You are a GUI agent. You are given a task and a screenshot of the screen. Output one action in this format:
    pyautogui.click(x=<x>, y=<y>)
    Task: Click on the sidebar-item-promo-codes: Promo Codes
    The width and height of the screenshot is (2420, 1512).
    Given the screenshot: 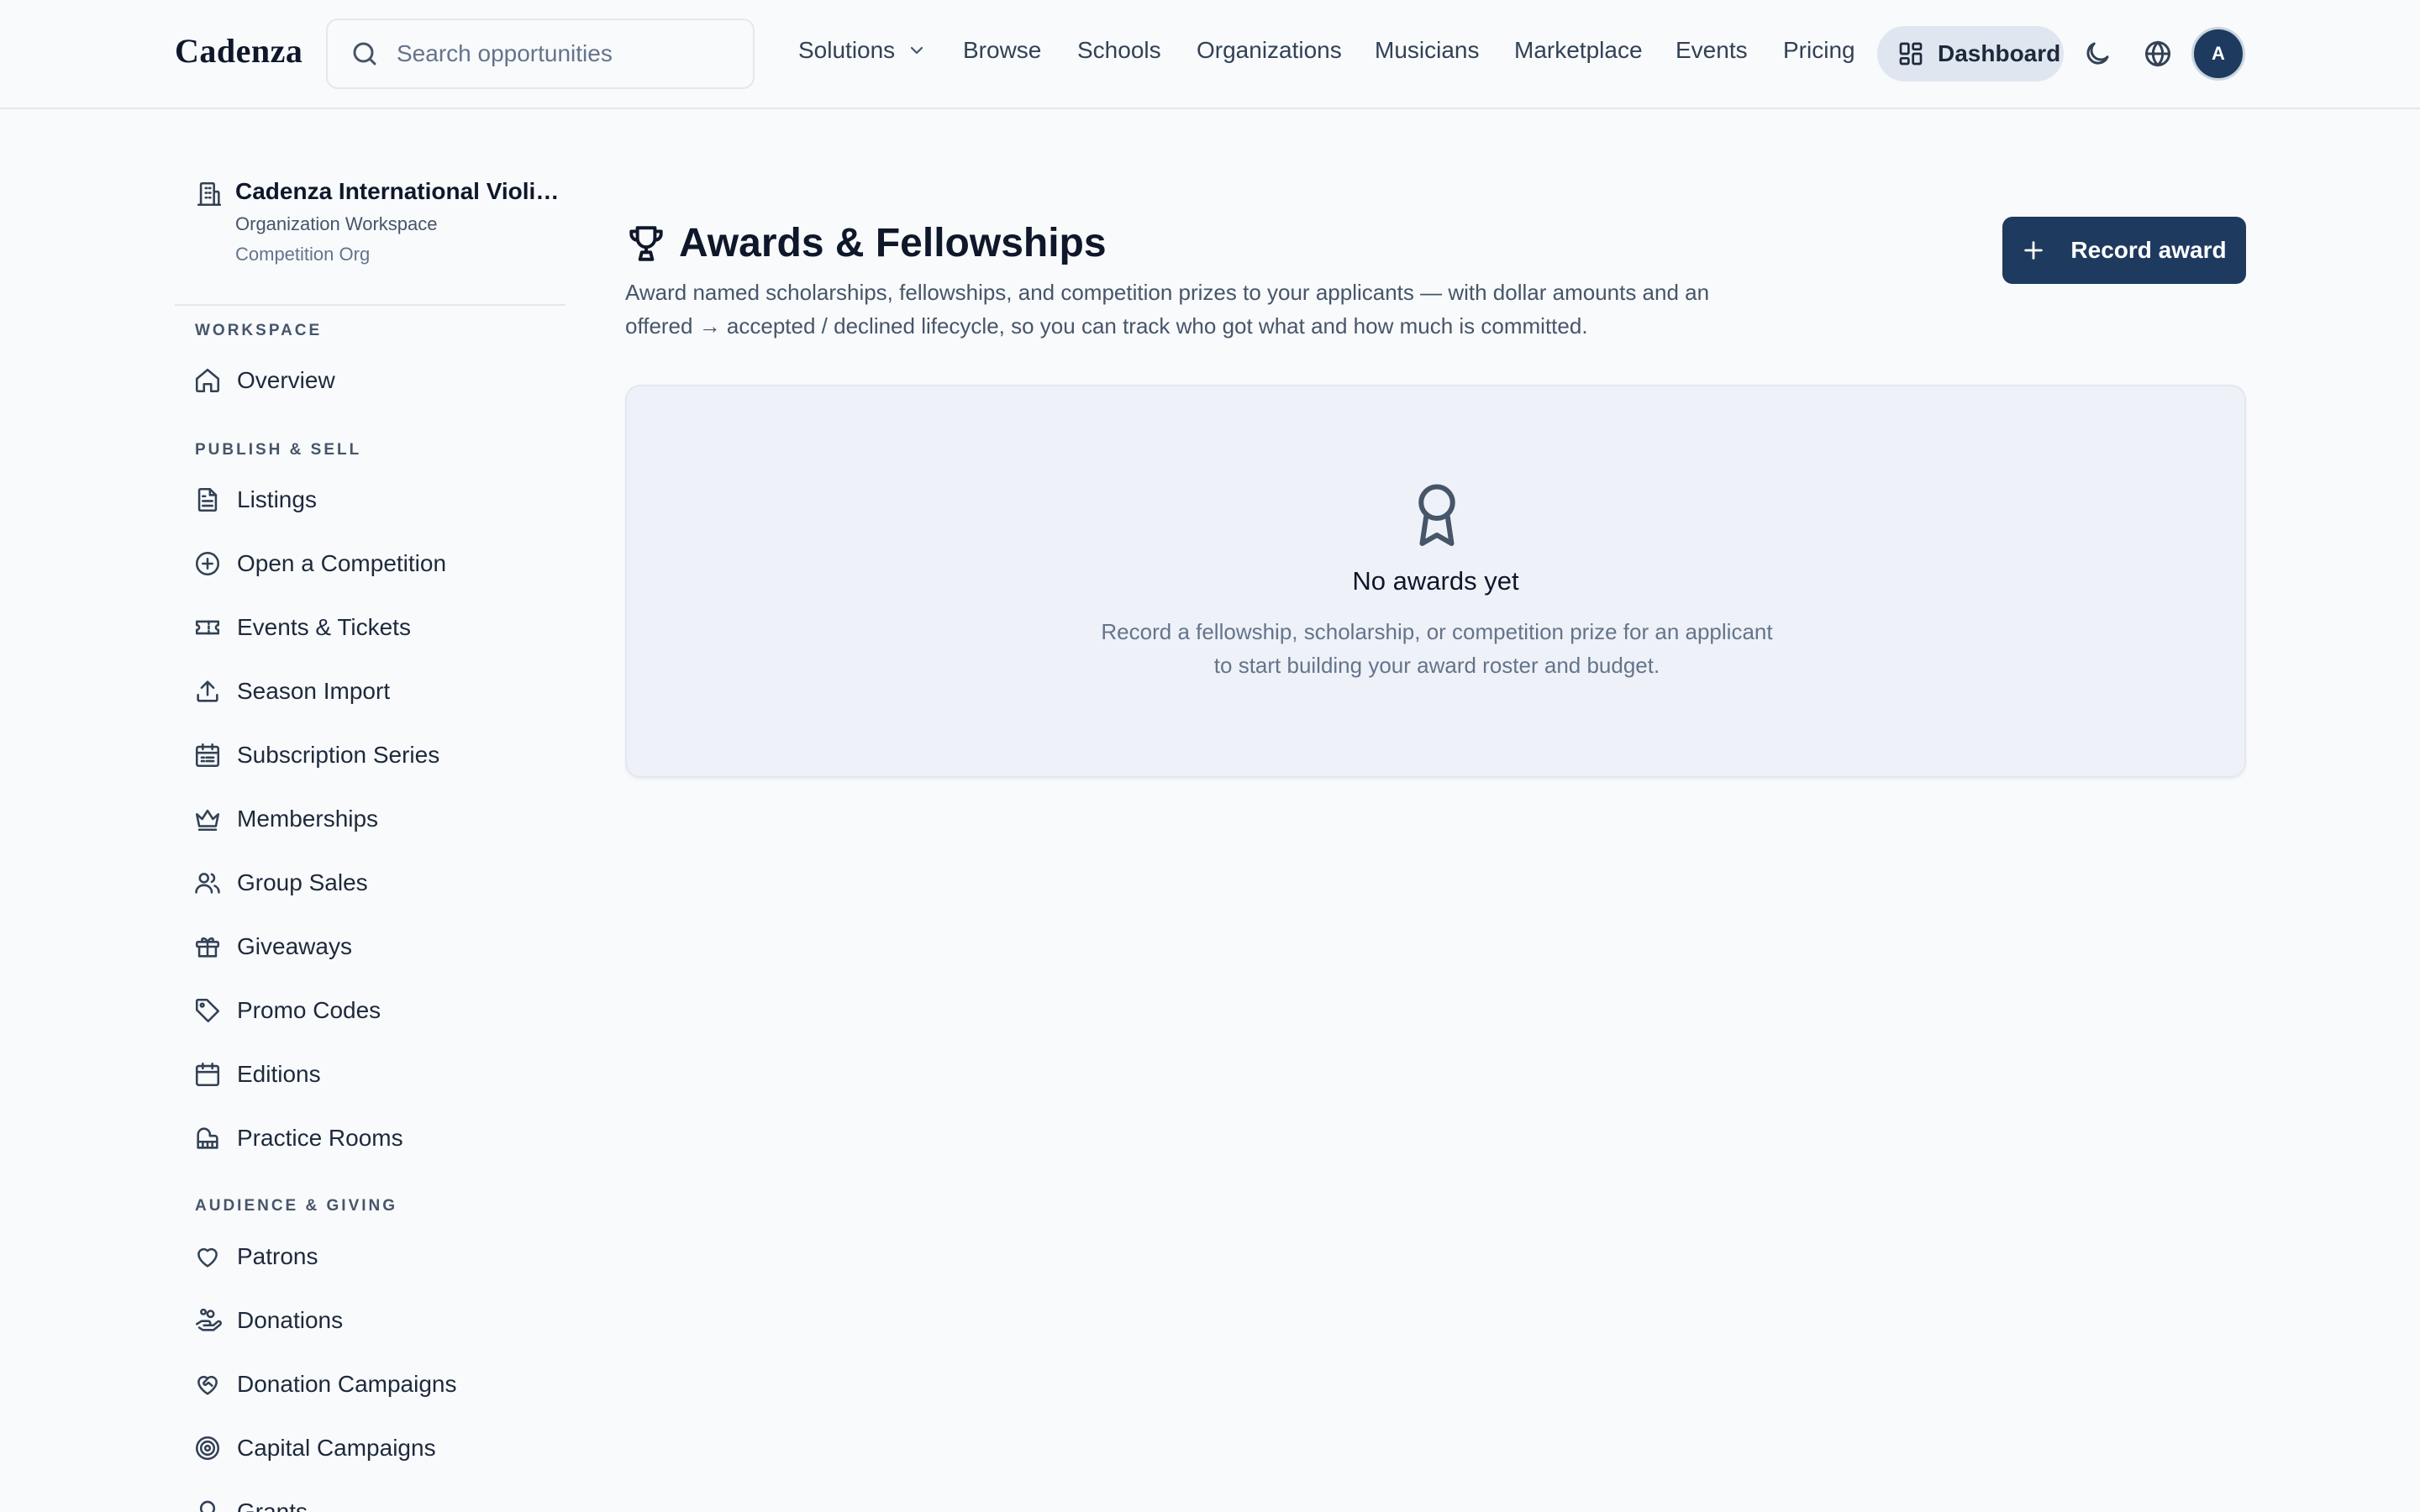 What is the action you would take?
    pyautogui.click(x=287, y=1010)
    